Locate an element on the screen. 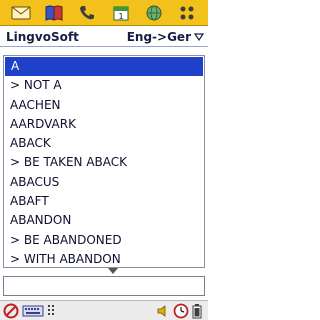  title-bar: LingvoSoft Eng->Ger is located at coordinates (104, 37).